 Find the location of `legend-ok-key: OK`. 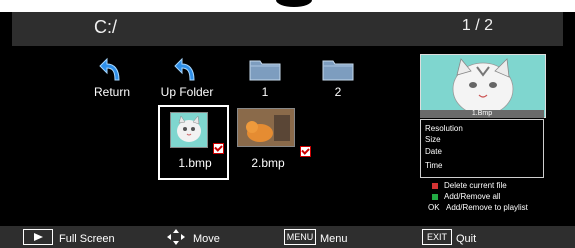

legend-ok-key: OK is located at coordinates (434, 207).